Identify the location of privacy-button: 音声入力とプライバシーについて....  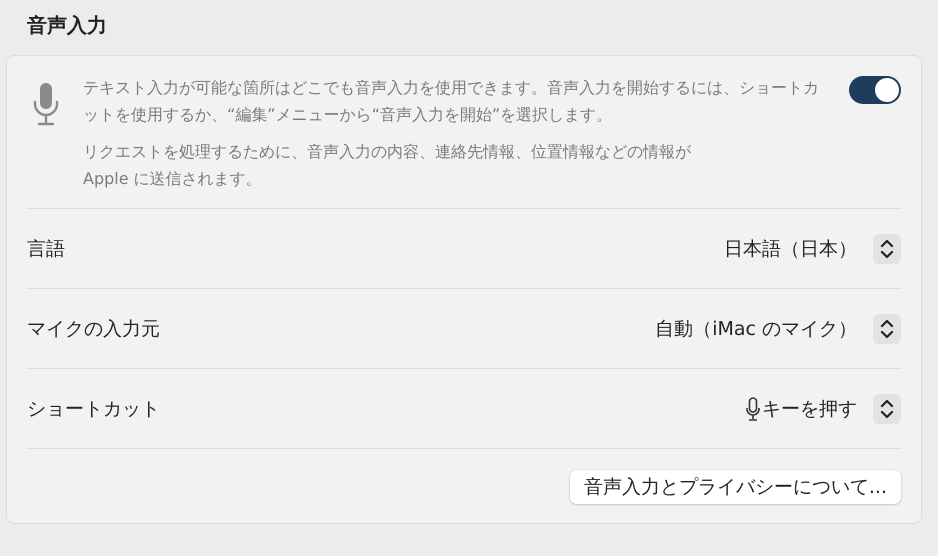
(735, 487).